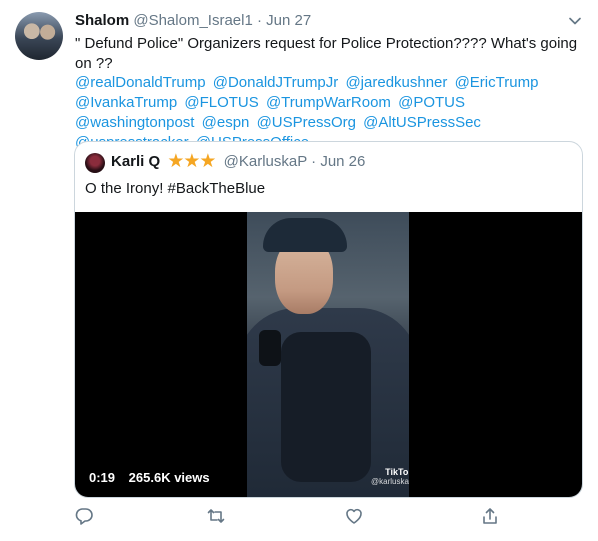 The image size is (598, 541). I want to click on mention-link: @USPressOrg, so click(306, 122).